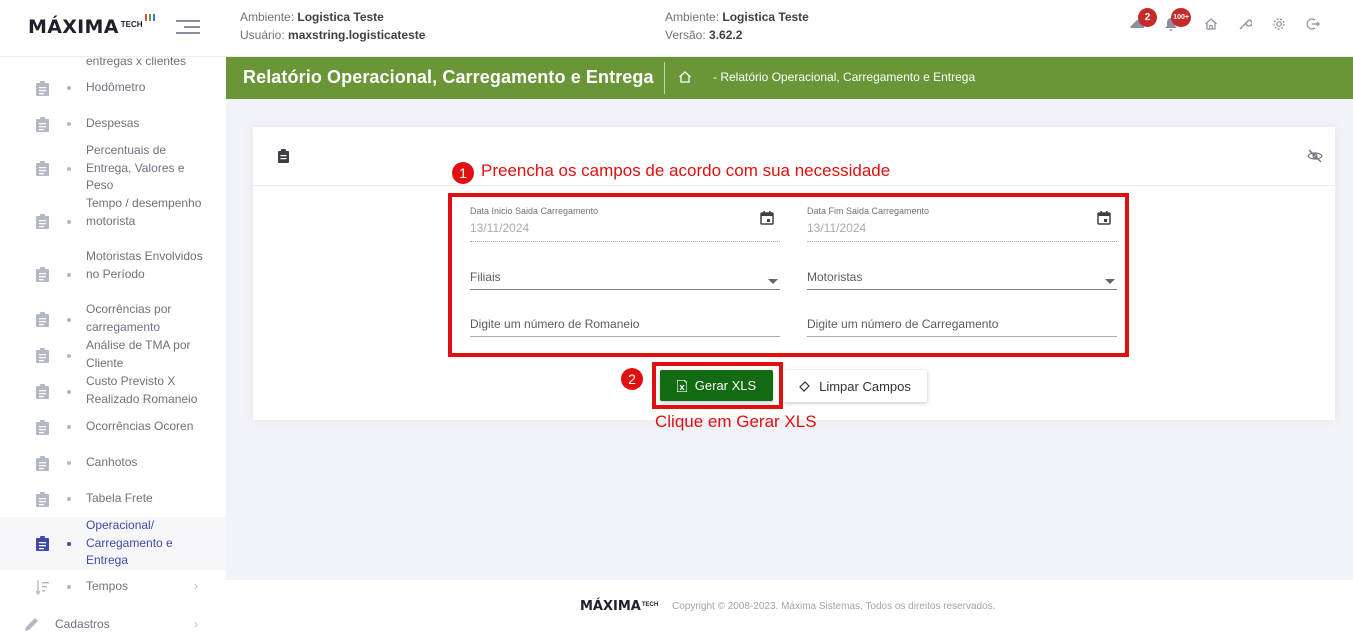  I want to click on truck-notification-icon: 2, so click(1143, 20).